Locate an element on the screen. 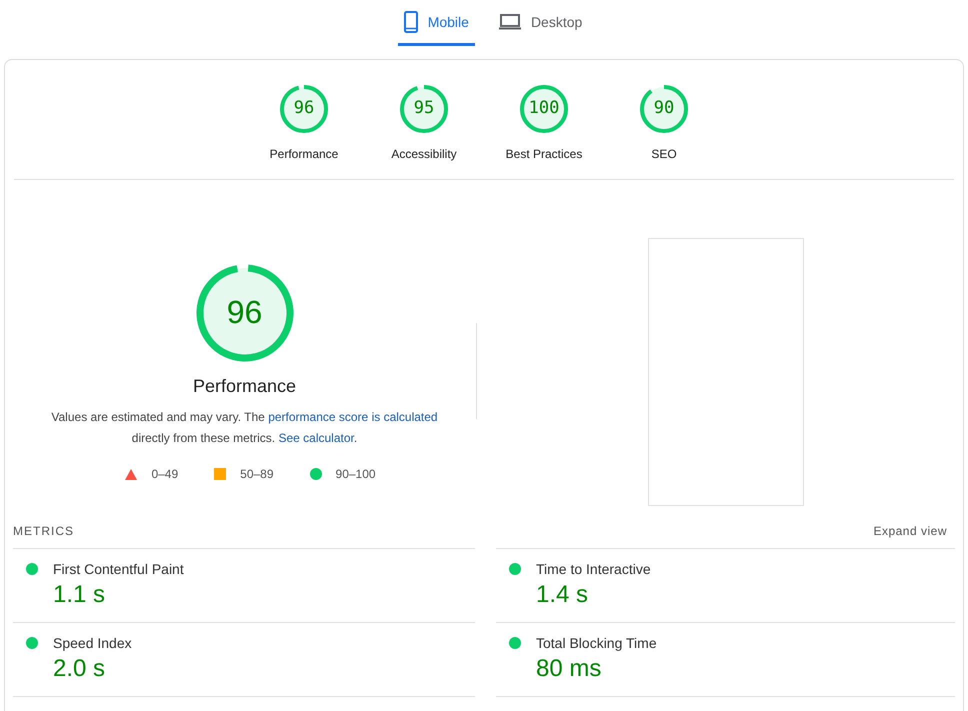  score-value: 100 is located at coordinates (544, 108).